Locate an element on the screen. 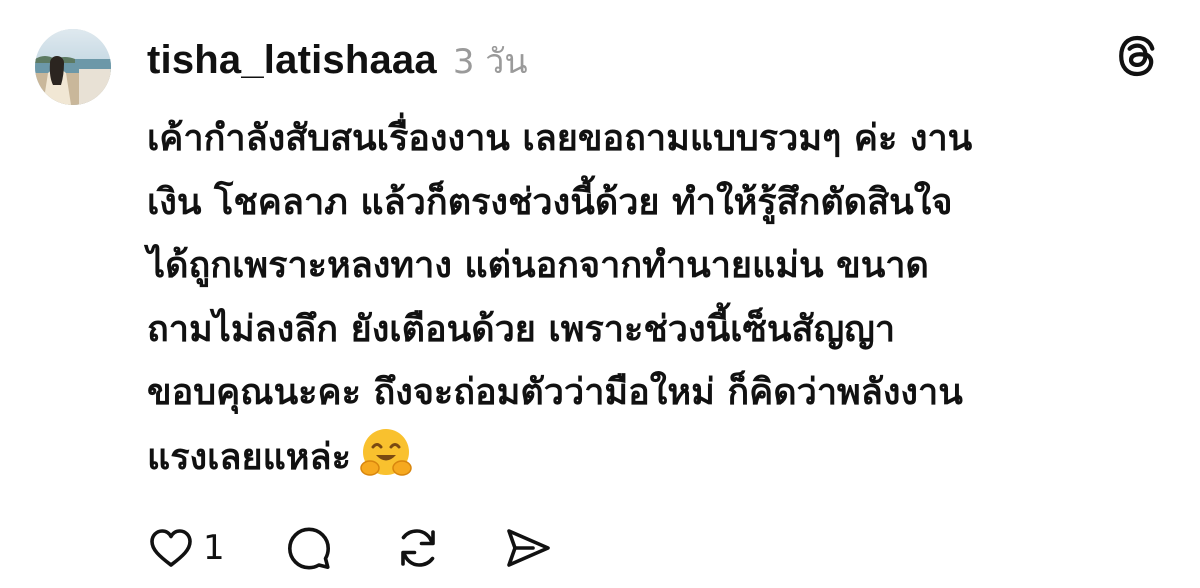 The height and width of the screenshot is (588, 1200). send-icon is located at coordinates (528, 548).